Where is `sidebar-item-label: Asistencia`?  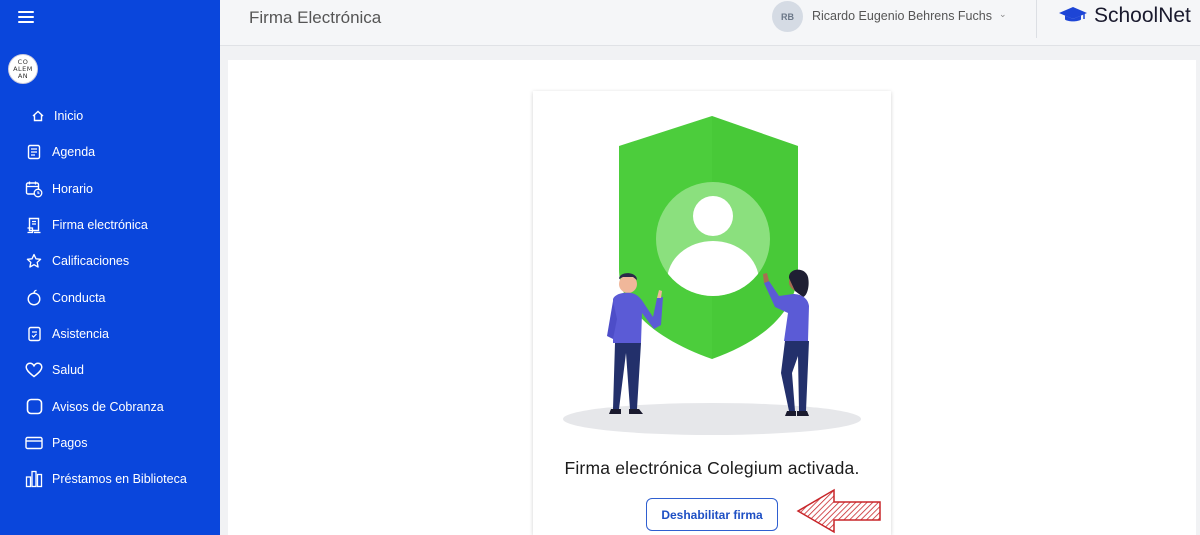 sidebar-item-label: Asistencia is located at coordinates (80, 333).